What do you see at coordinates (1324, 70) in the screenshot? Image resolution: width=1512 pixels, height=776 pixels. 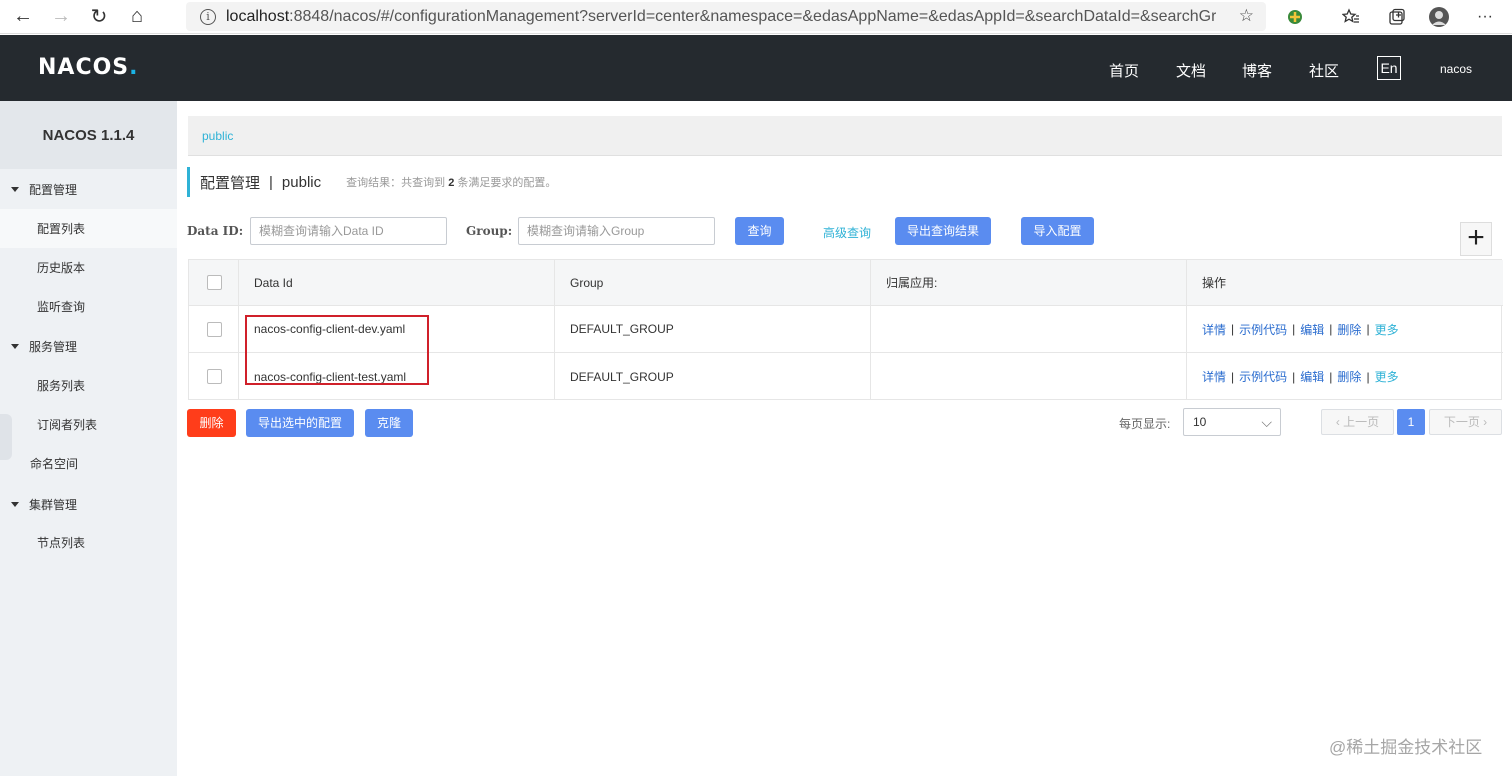 I see `nav-community: 社区` at bounding box center [1324, 70].